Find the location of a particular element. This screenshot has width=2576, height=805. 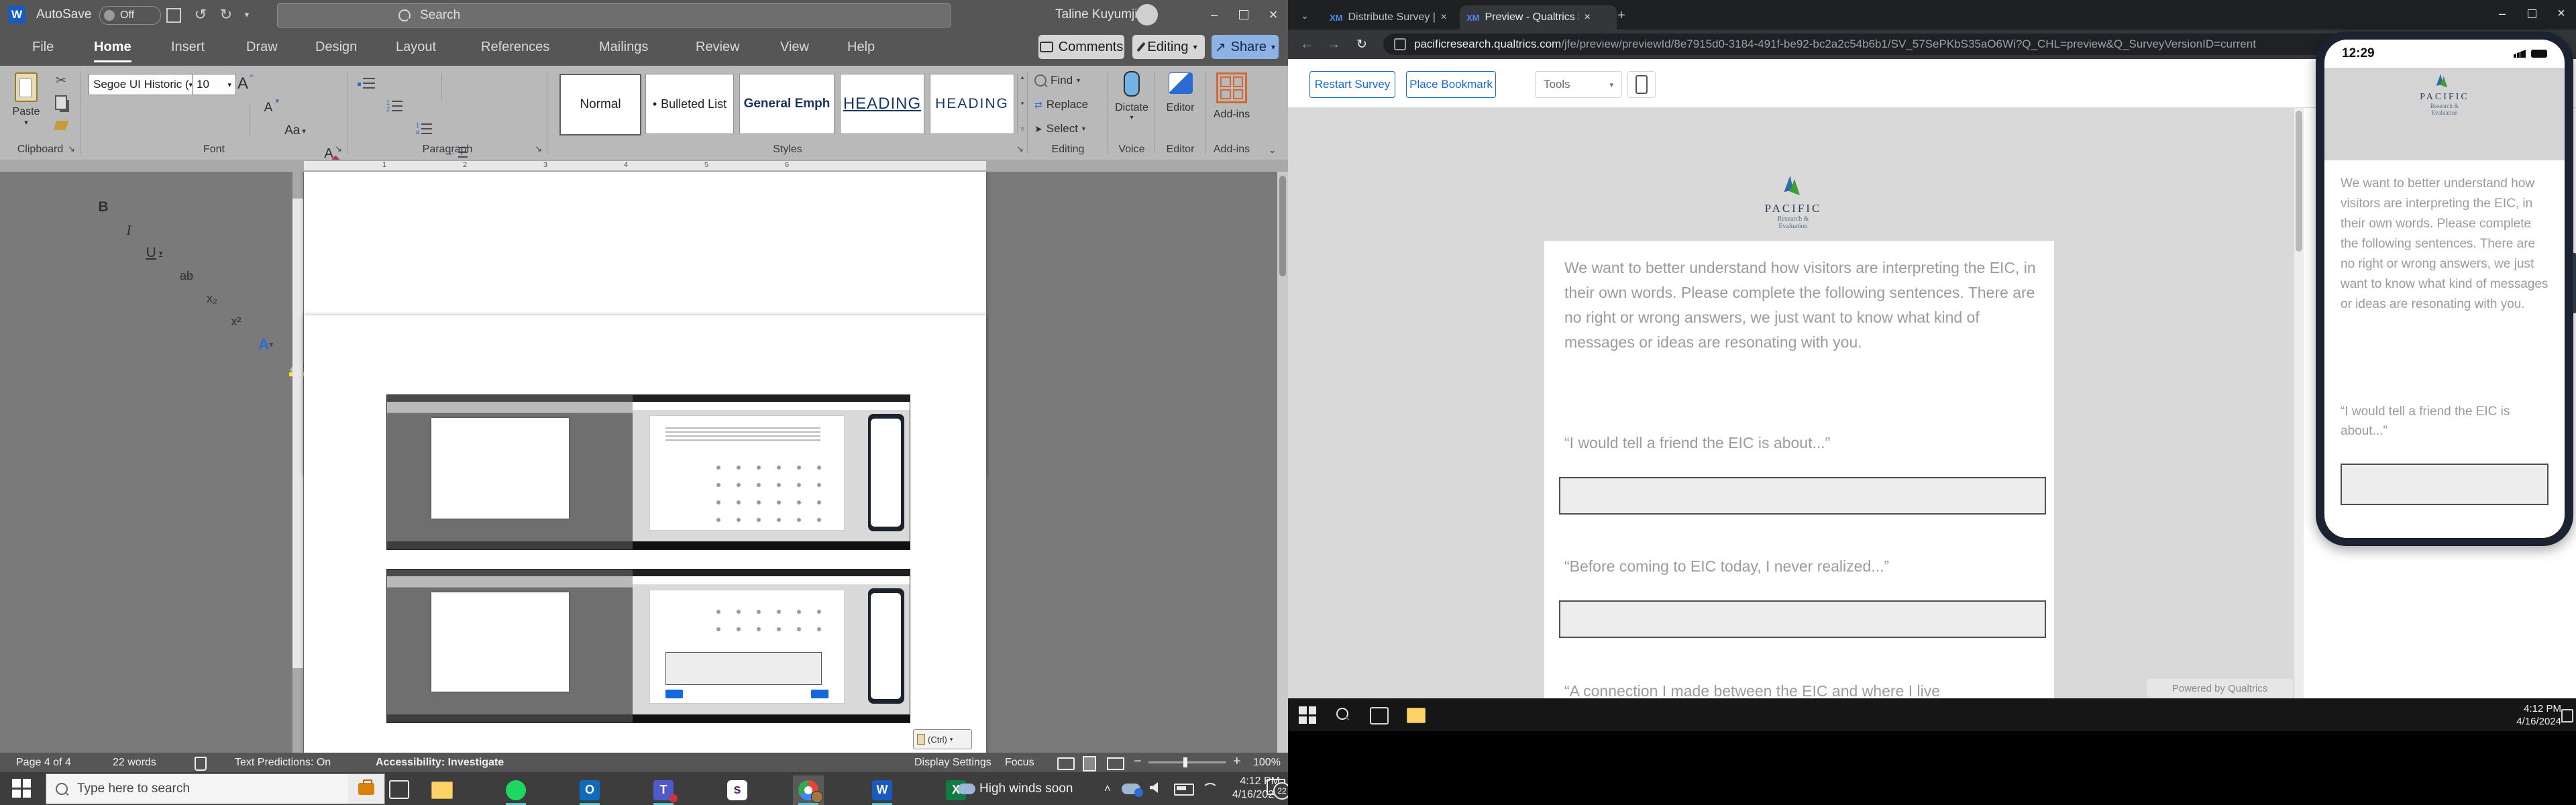

avatar is located at coordinates (1147, 14).